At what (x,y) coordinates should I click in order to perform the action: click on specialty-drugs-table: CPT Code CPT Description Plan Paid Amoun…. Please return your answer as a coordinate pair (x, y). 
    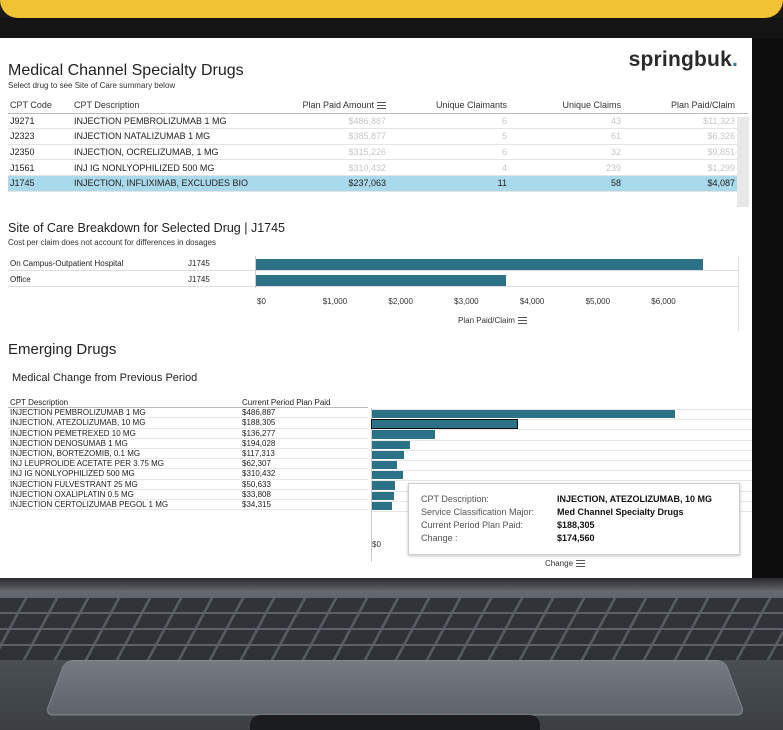
    Looking at the image, I should click on (378, 145).